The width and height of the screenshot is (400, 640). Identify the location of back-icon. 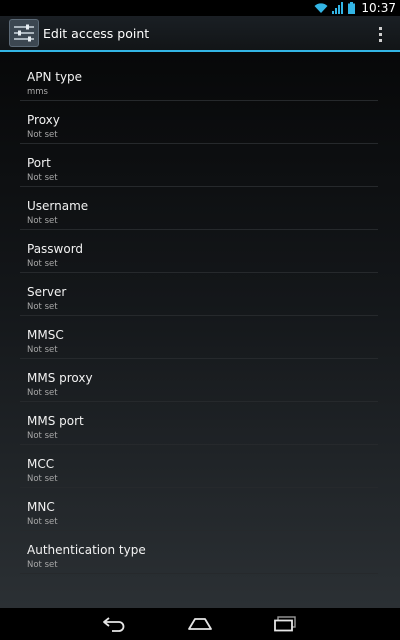
(114, 624).